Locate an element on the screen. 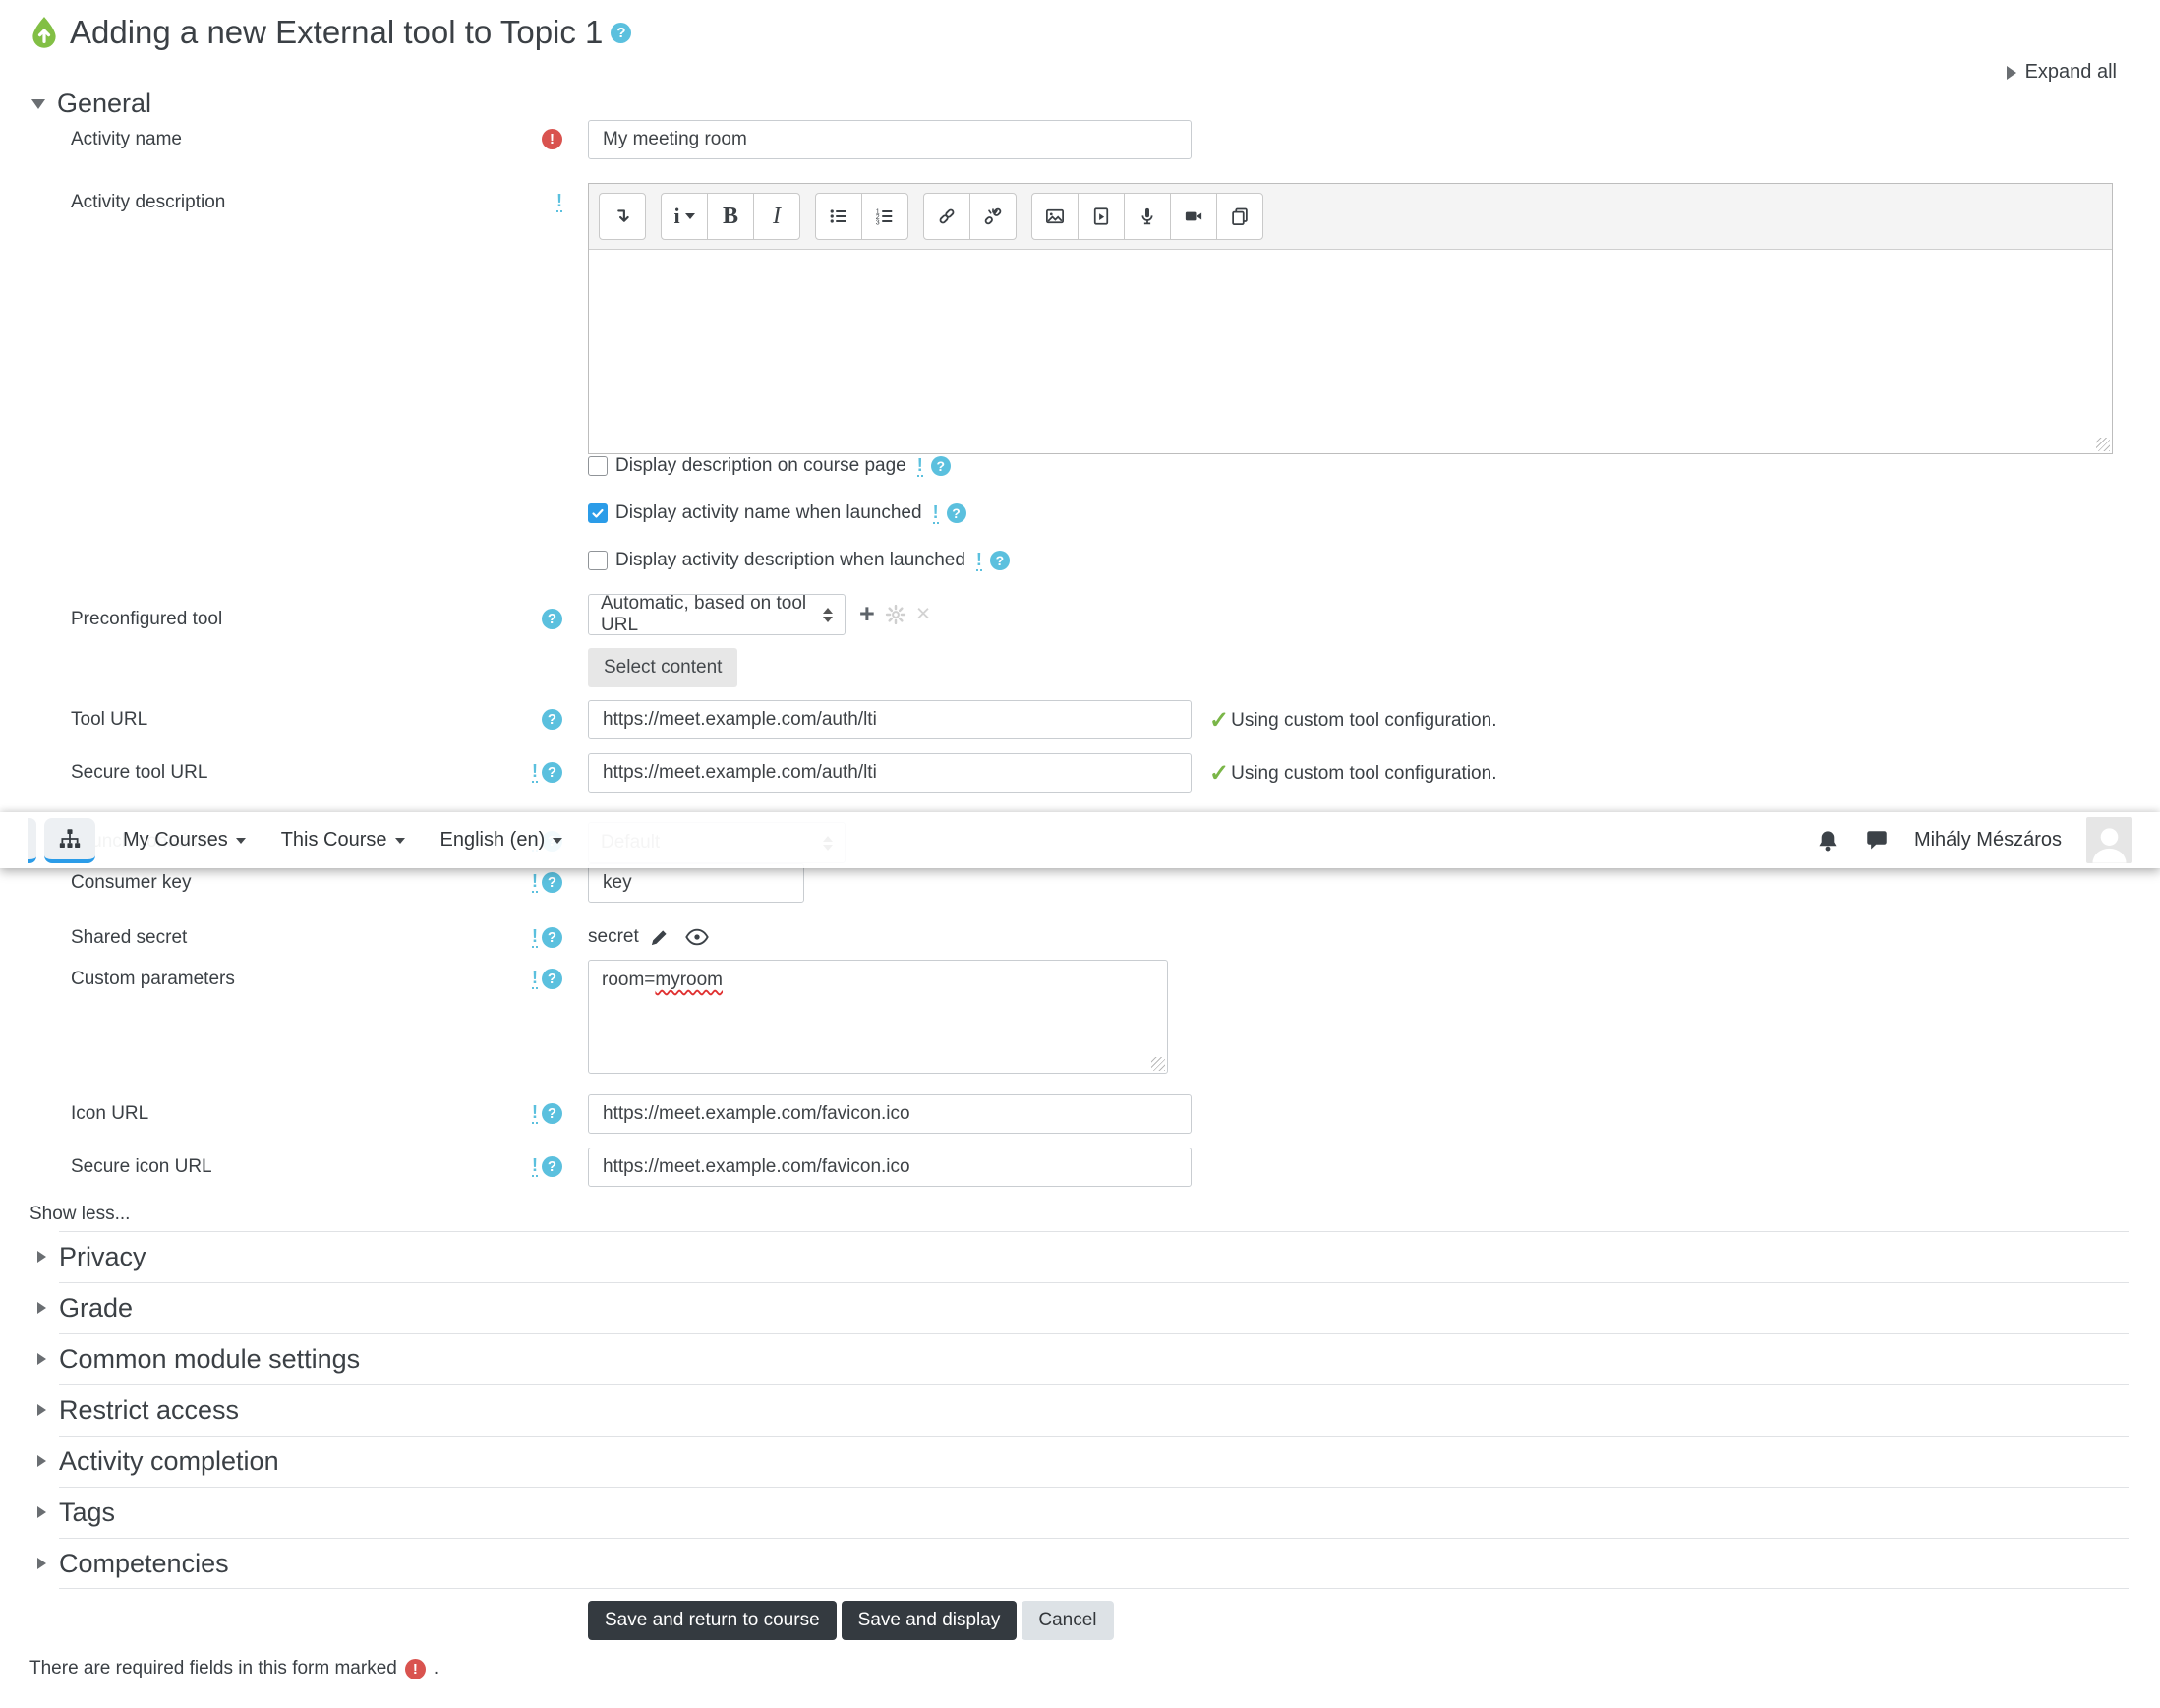 This screenshot has height=1708, width=2160. cancel-button: Cancel is located at coordinates (1068, 1621).